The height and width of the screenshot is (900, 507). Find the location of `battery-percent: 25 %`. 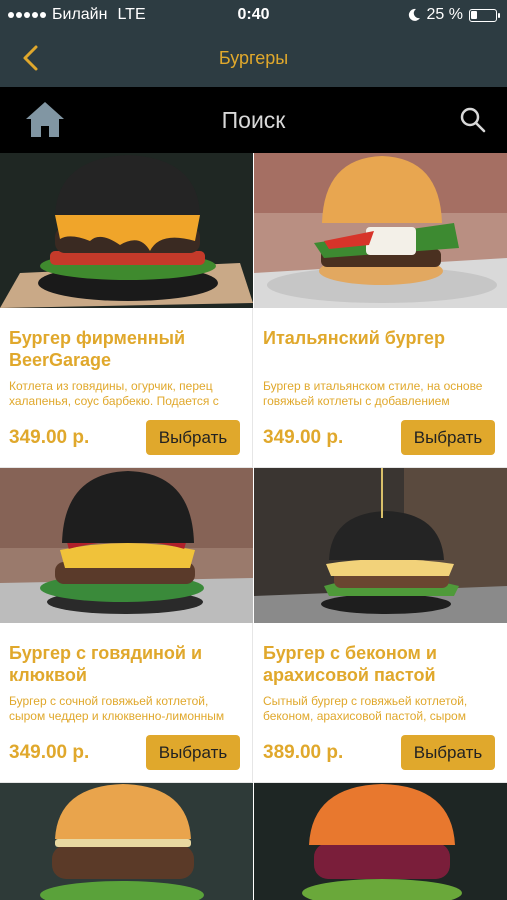

battery-percent: 25 % is located at coordinates (444, 14).